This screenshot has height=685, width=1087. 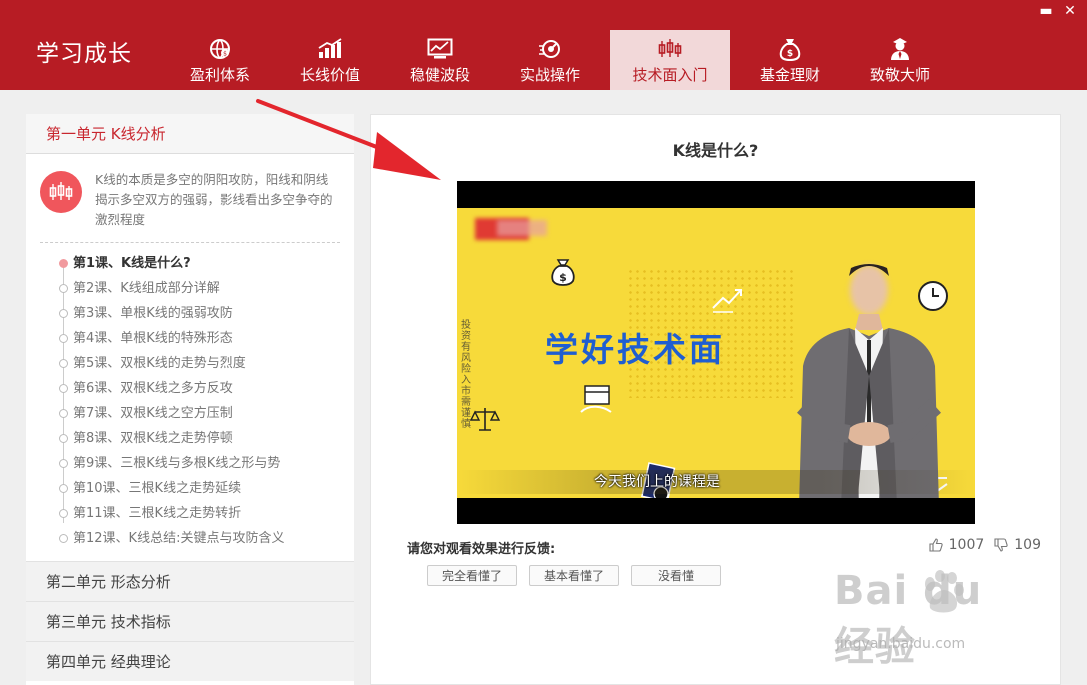 I want to click on like-count: 1007, so click(x=966, y=545).